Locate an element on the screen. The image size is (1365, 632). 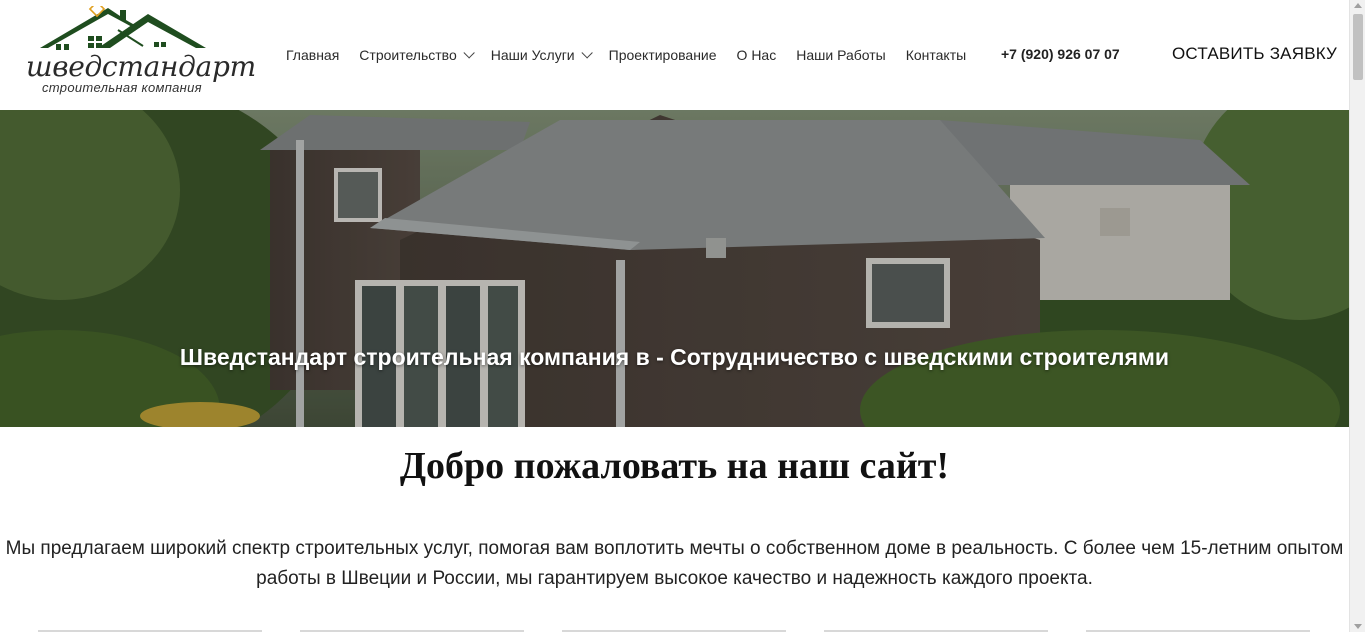
logo: шведстандарт строительная компания is located at coordinates (139, 52).